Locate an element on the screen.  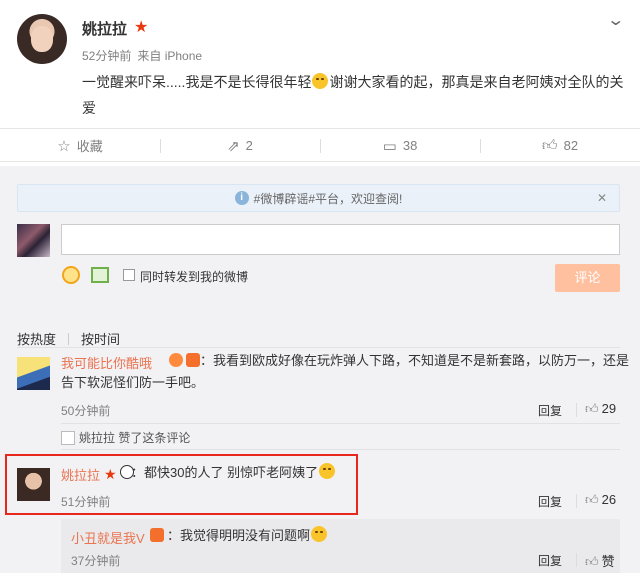
sub-reply-like-button: 👍︎ 赞 is located at coordinates (600, 560).